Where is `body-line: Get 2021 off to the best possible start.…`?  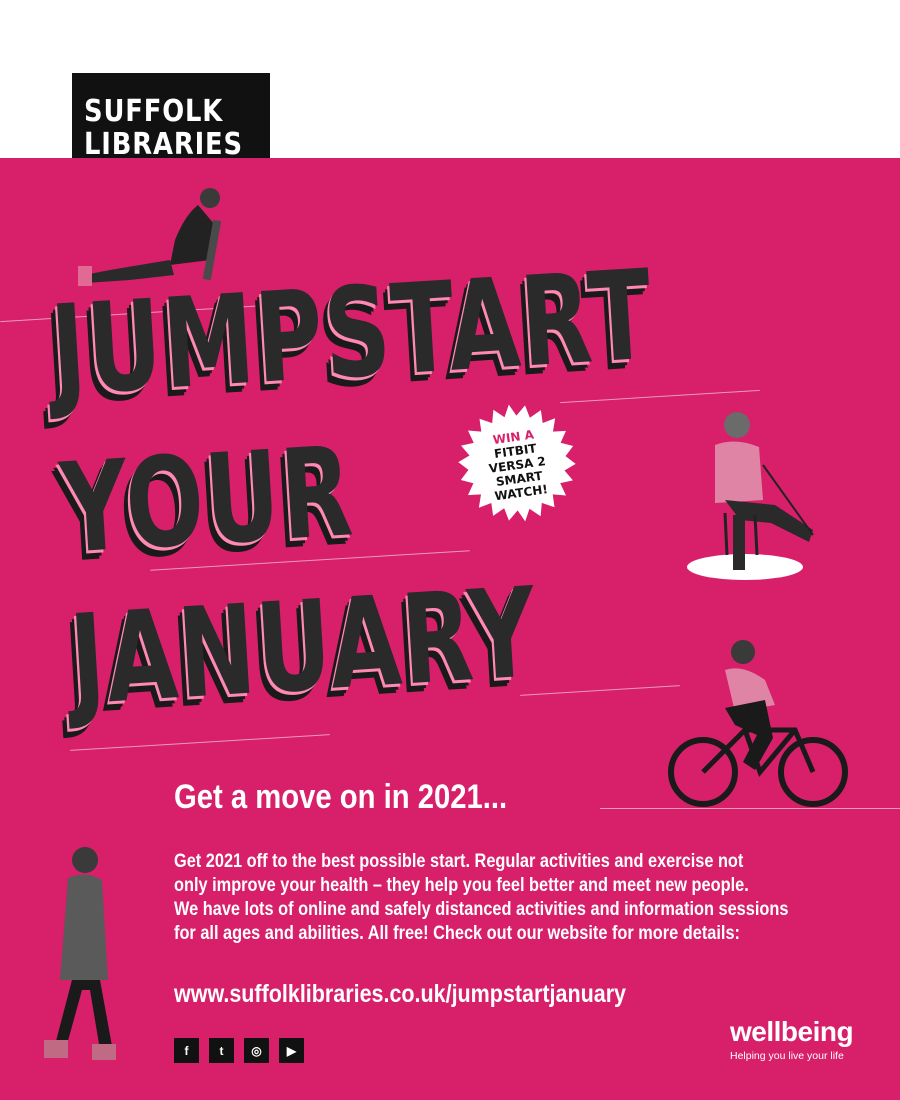
body-line: Get 2021 off to the best possible start.… is located at coordinates (459, 861).